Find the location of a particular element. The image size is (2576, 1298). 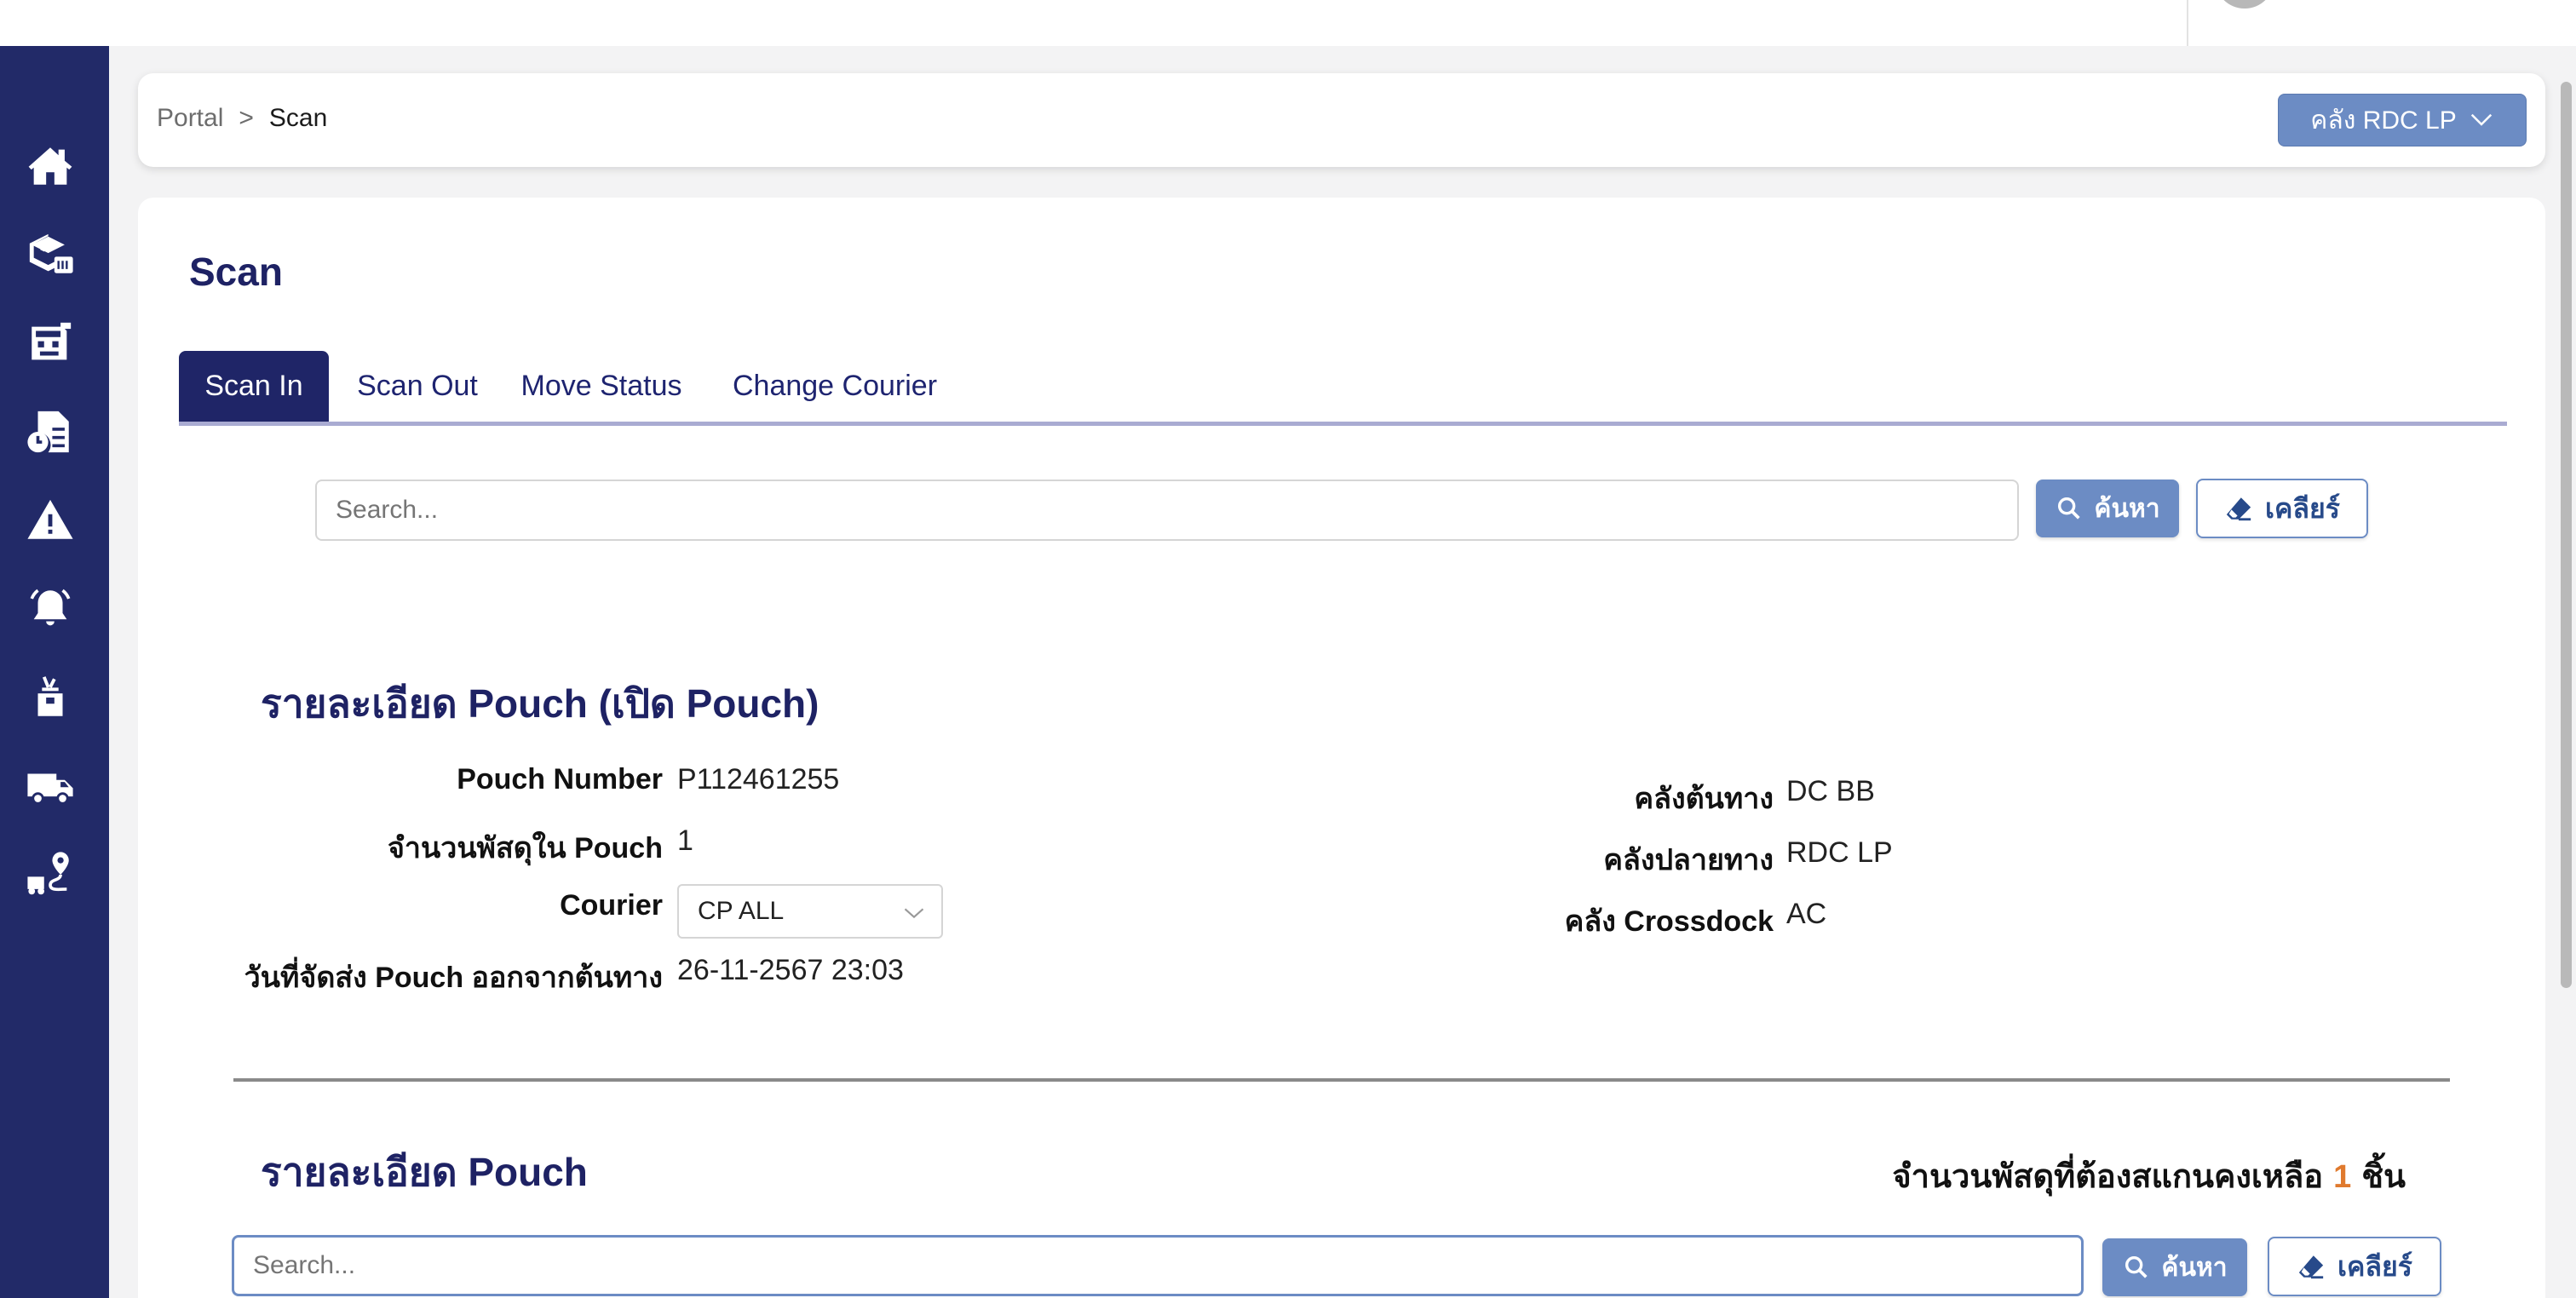

home-icon is located at coordinates (51, 166).